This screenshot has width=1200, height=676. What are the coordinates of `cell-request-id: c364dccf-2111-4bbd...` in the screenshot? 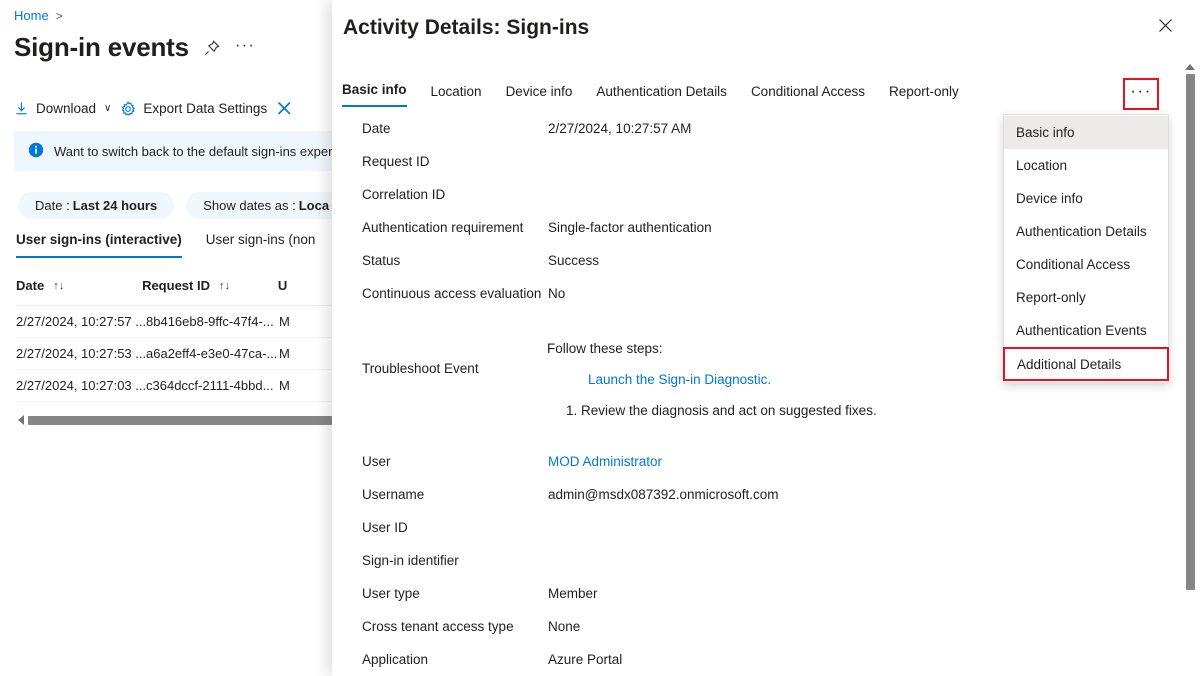 It's located at (210, 385).